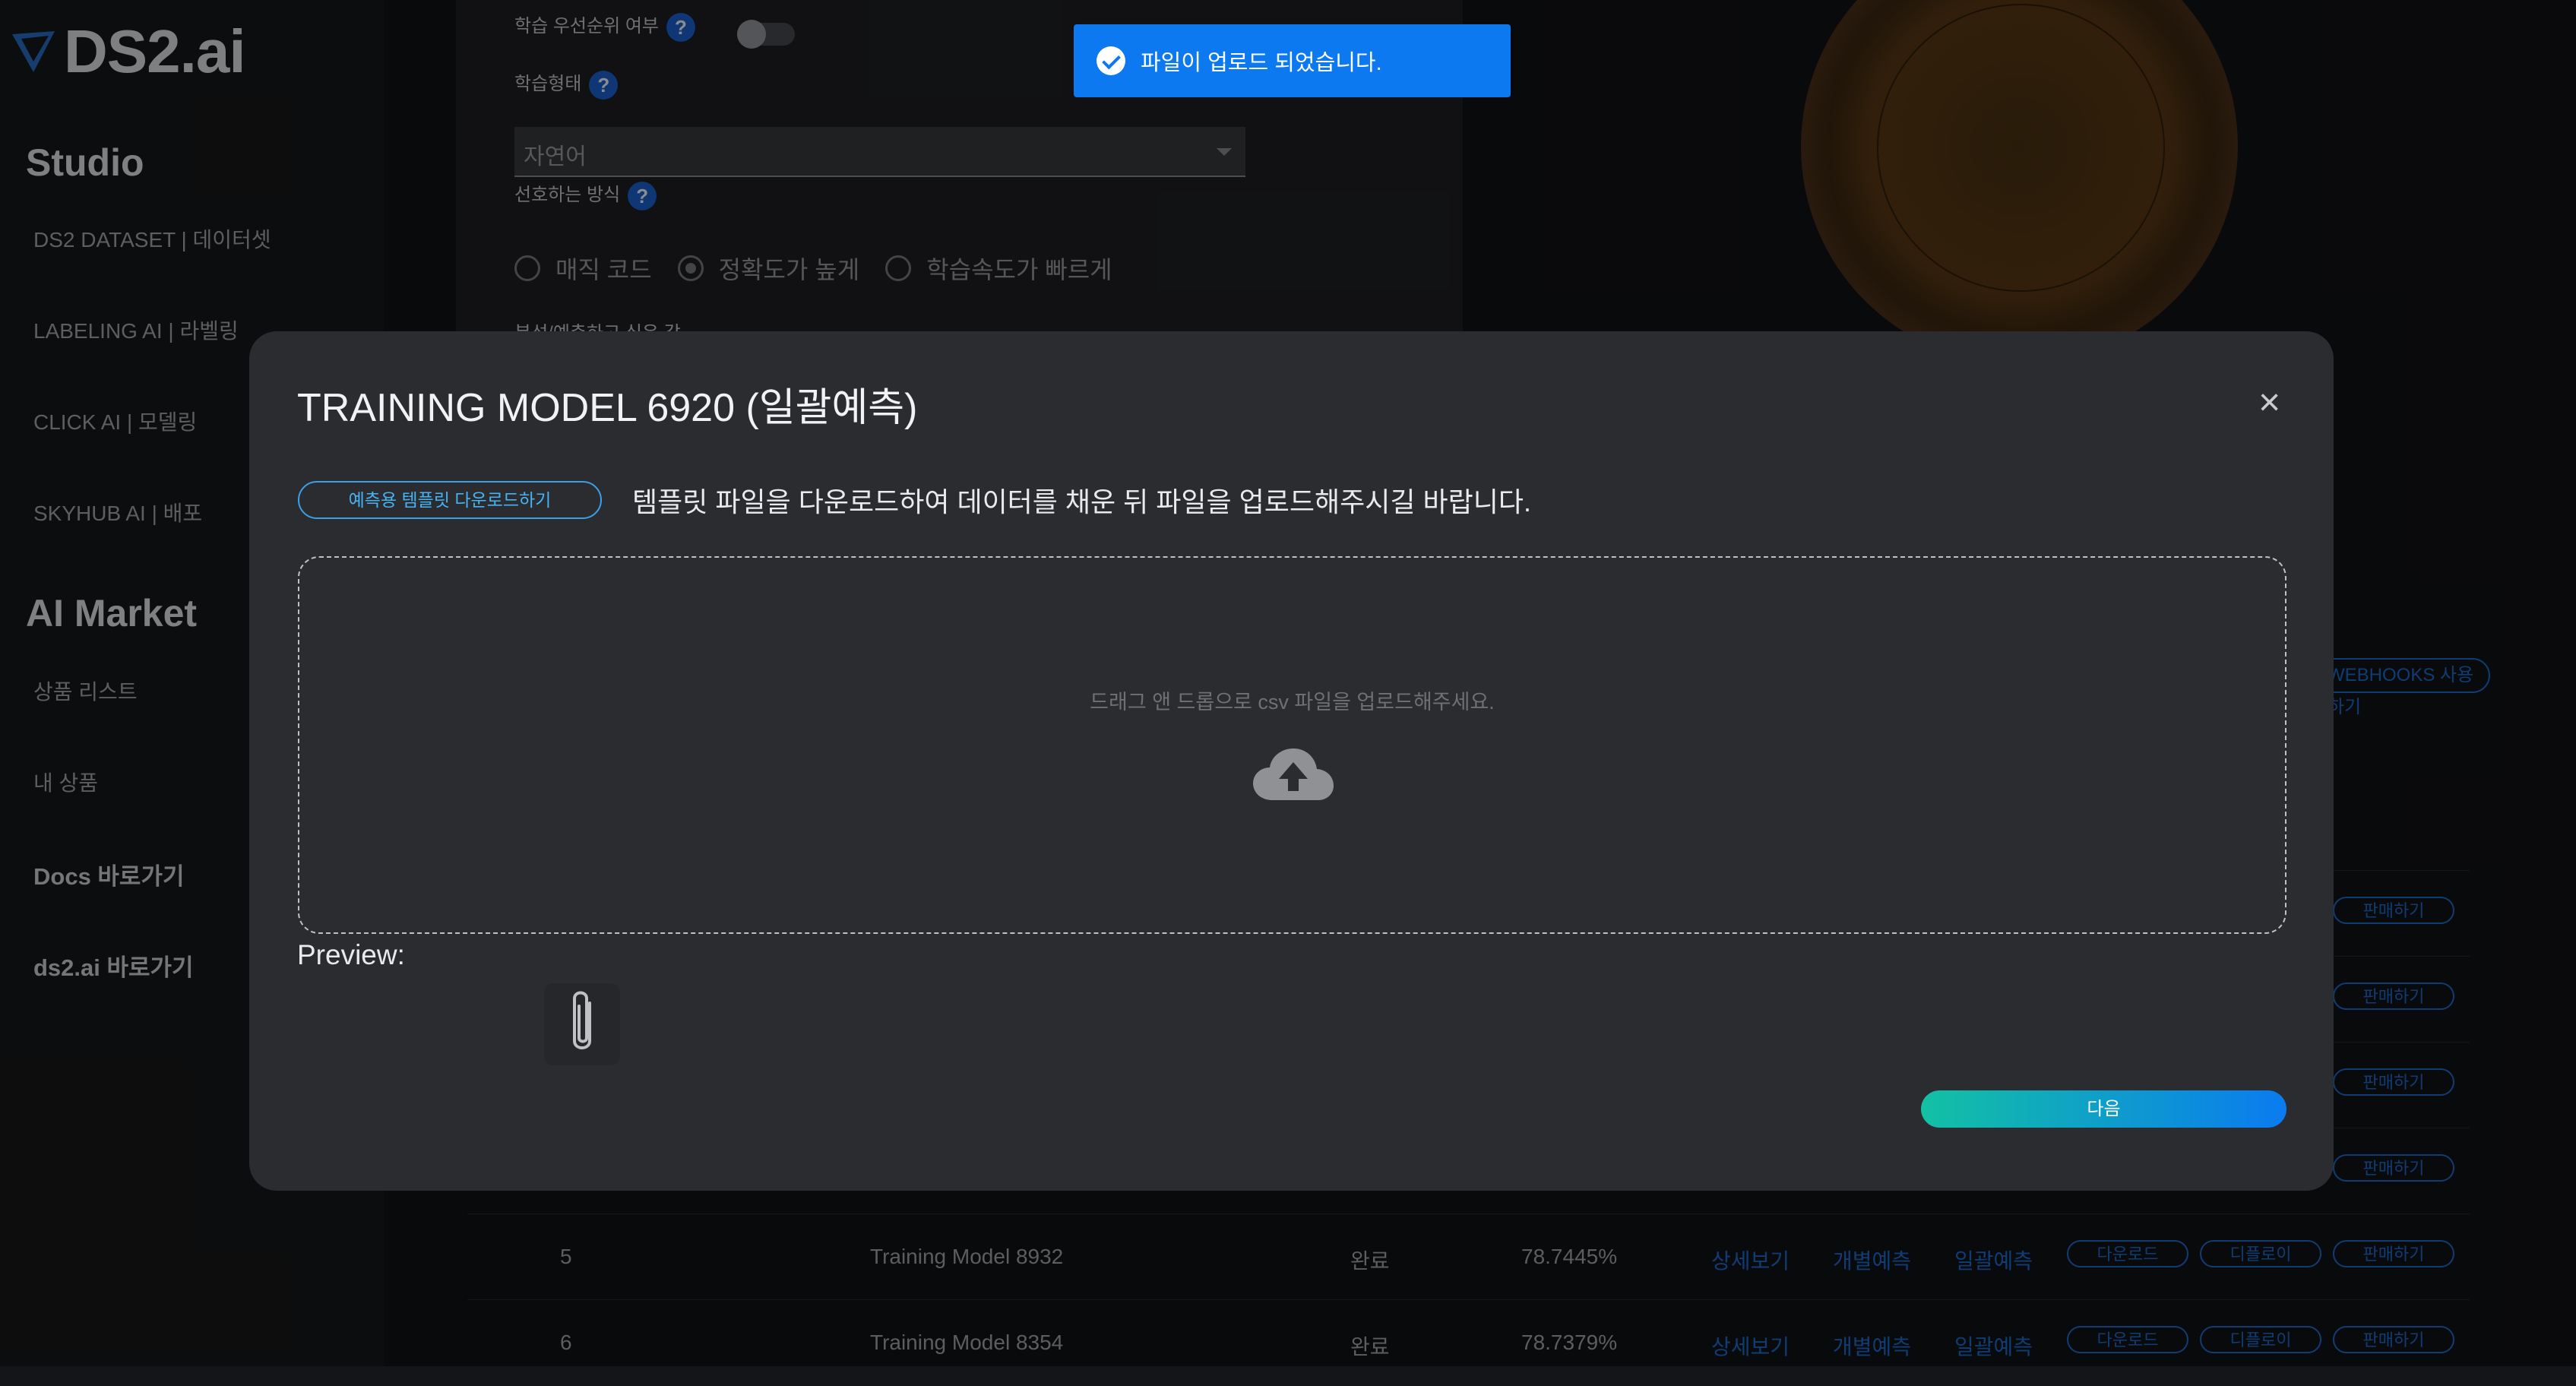  I want to click on check-circle-icon, so click(1111, 60).